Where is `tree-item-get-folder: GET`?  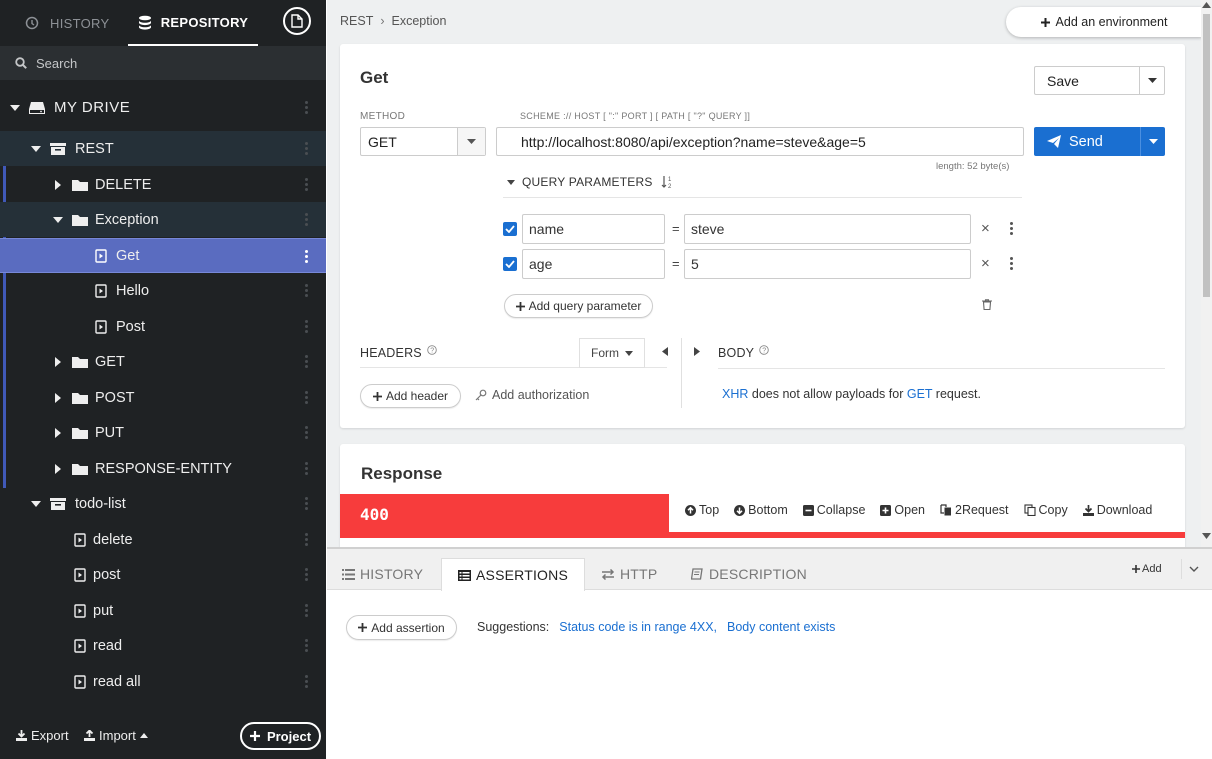
tree-item-get-folder: GET is located at coordinates (163, 361).